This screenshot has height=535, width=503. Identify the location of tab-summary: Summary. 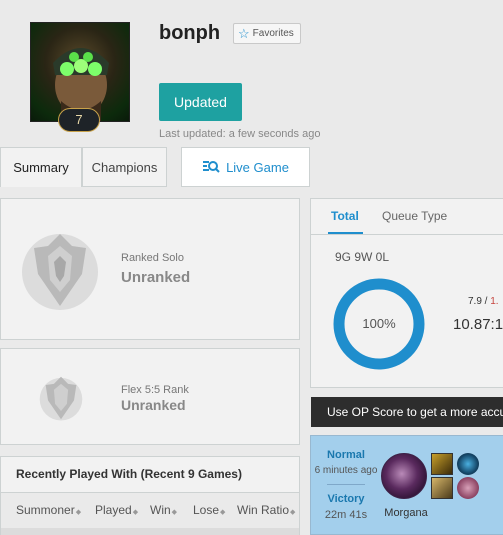
(41, 167).